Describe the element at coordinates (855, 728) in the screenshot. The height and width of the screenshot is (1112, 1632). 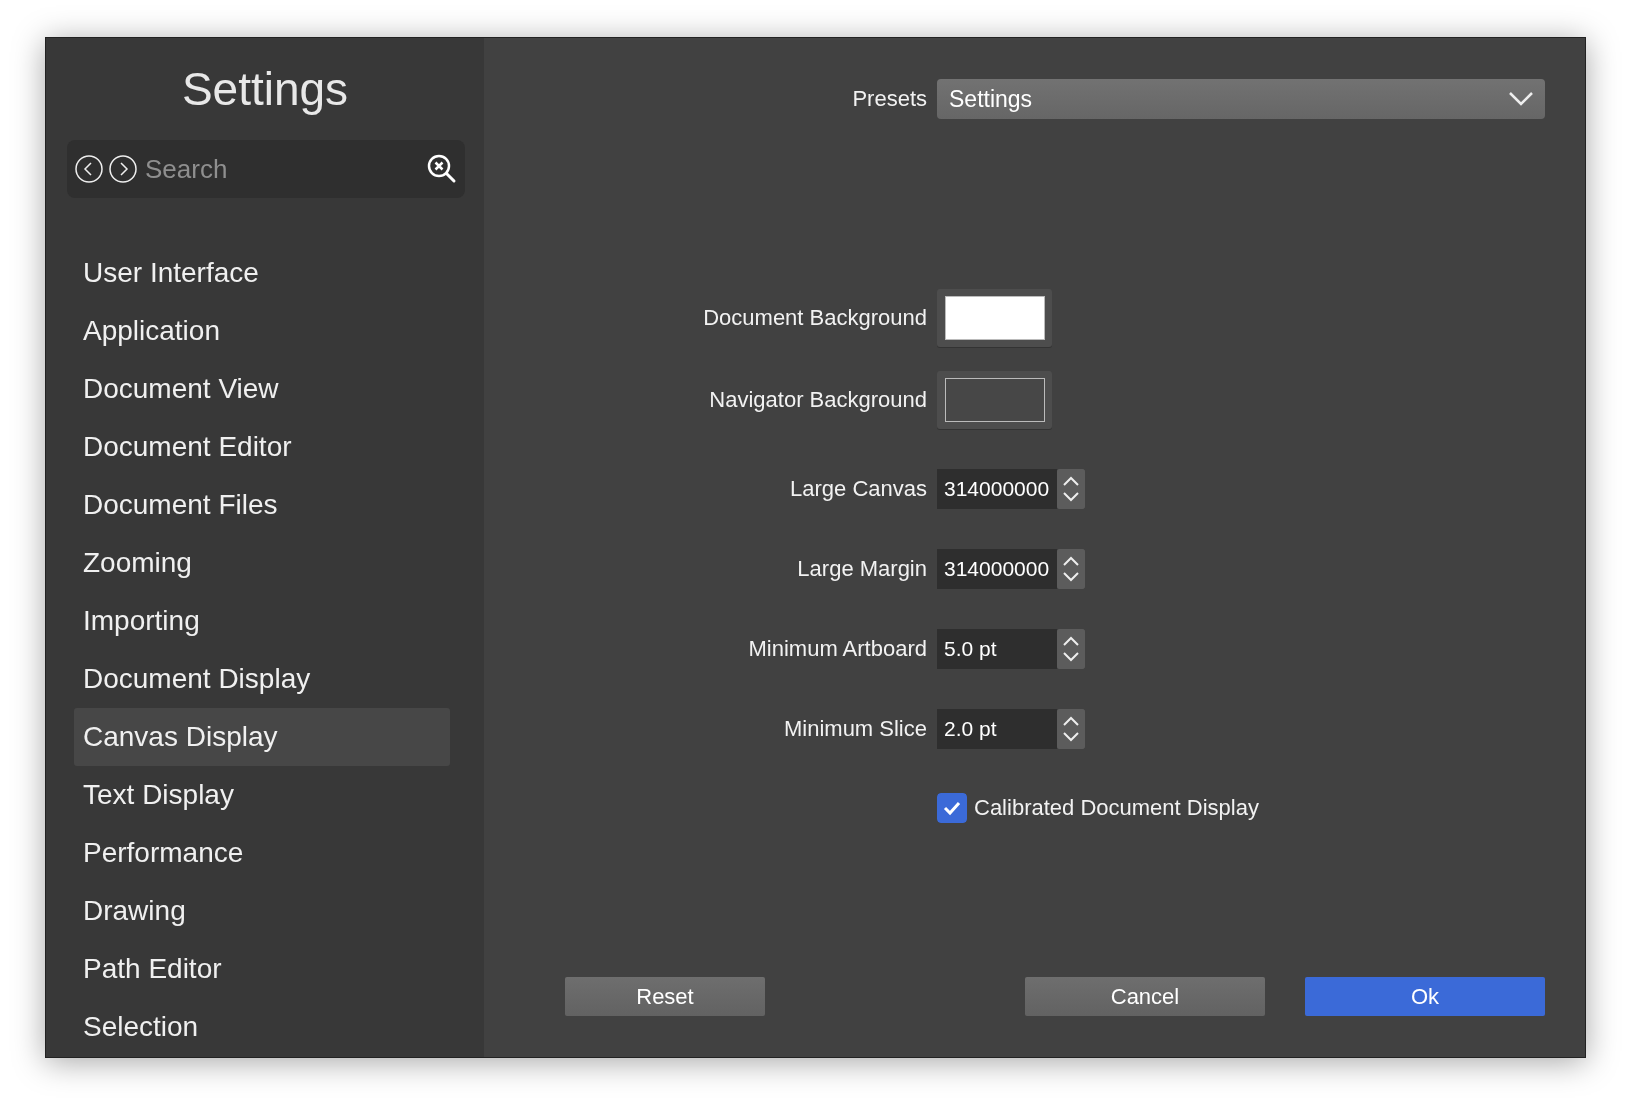
I see `field-label: Minimum Slice` at that location.